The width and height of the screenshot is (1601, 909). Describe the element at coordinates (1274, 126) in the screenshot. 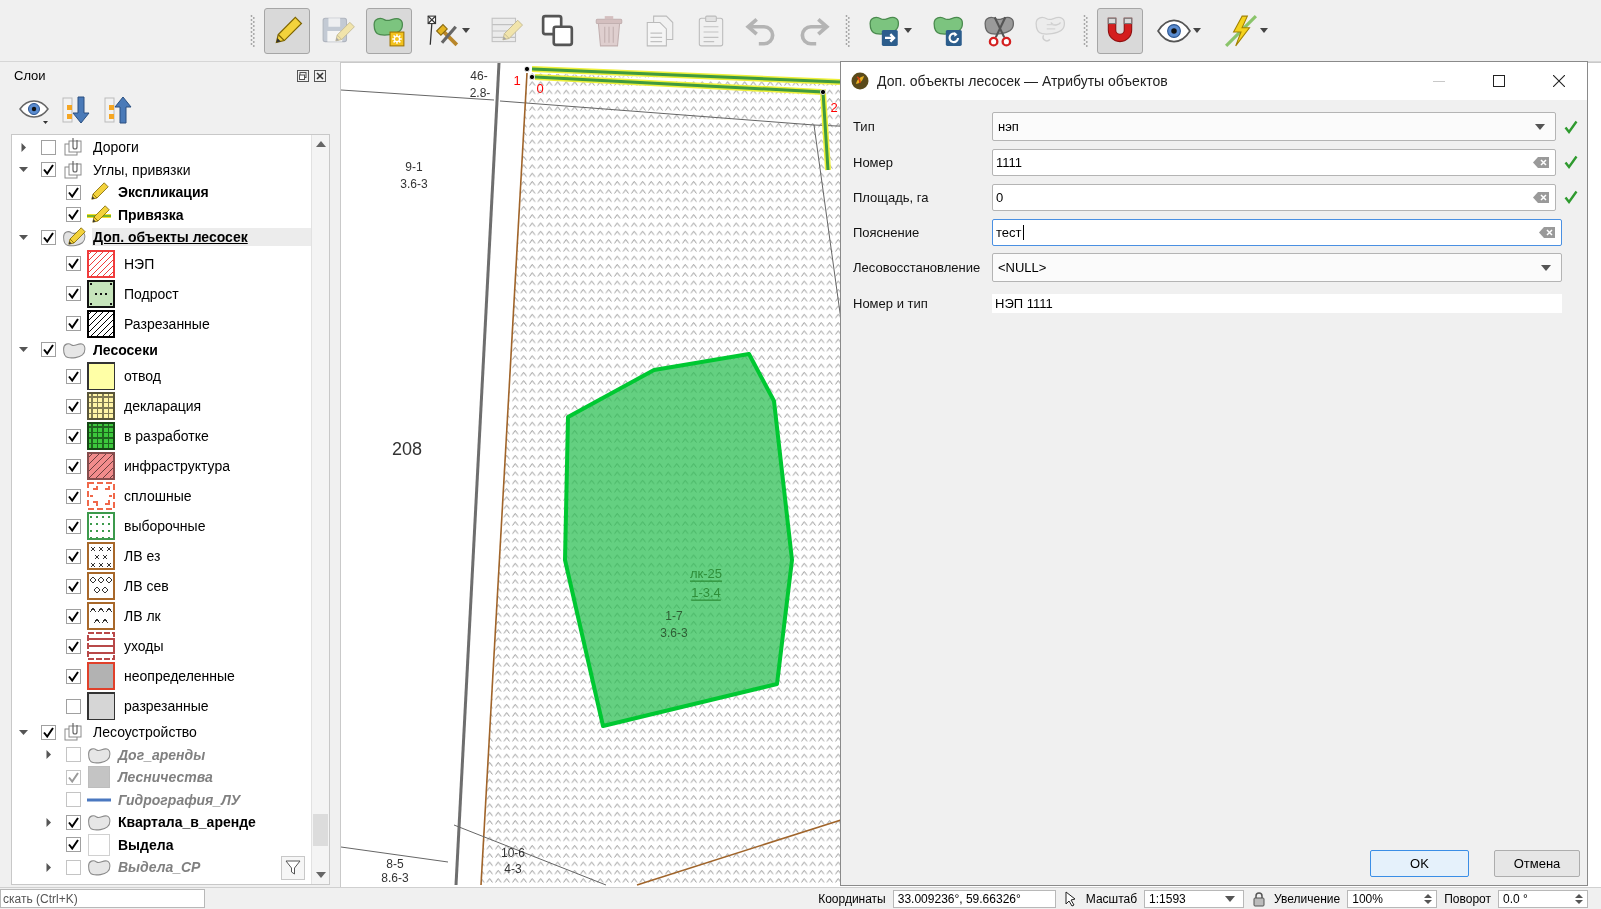

I see `dropdown: нэп` at that location.